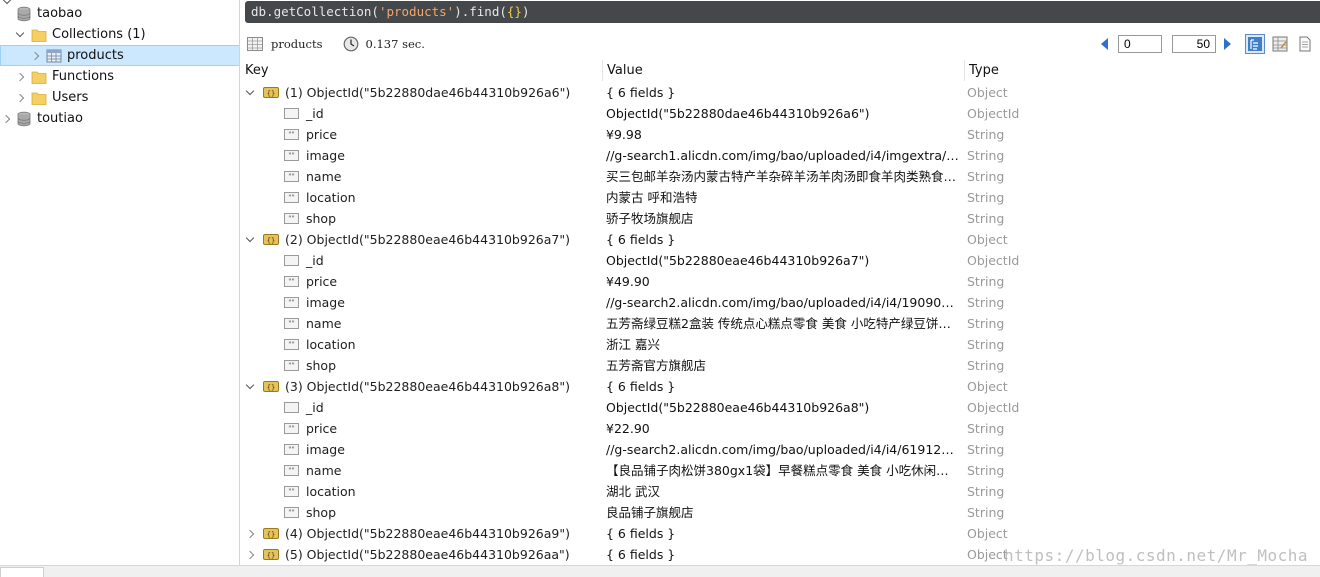 The image size is (1320, 577). What do you see at coordinates (331, 197) in the screenshot?
I see `key-text: location` at bounding box center [331, 197].